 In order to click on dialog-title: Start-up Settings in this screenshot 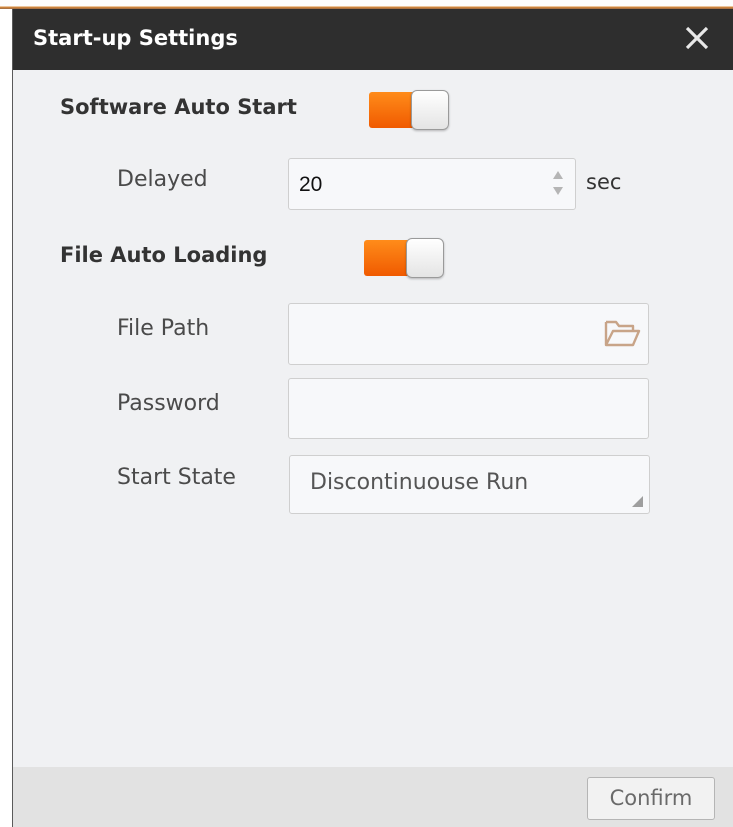, I will do `click(135, 38)`.